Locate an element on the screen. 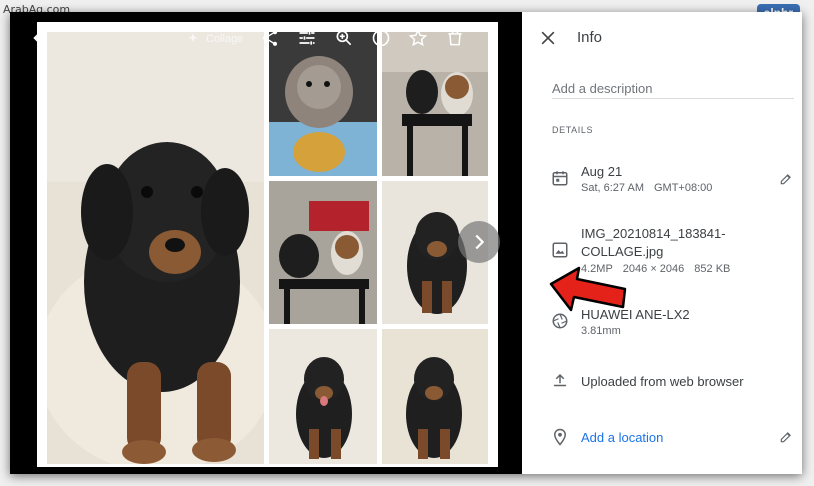 This screenshot has height=486, width=814. tune-icon is located at coordinates (307, 38).